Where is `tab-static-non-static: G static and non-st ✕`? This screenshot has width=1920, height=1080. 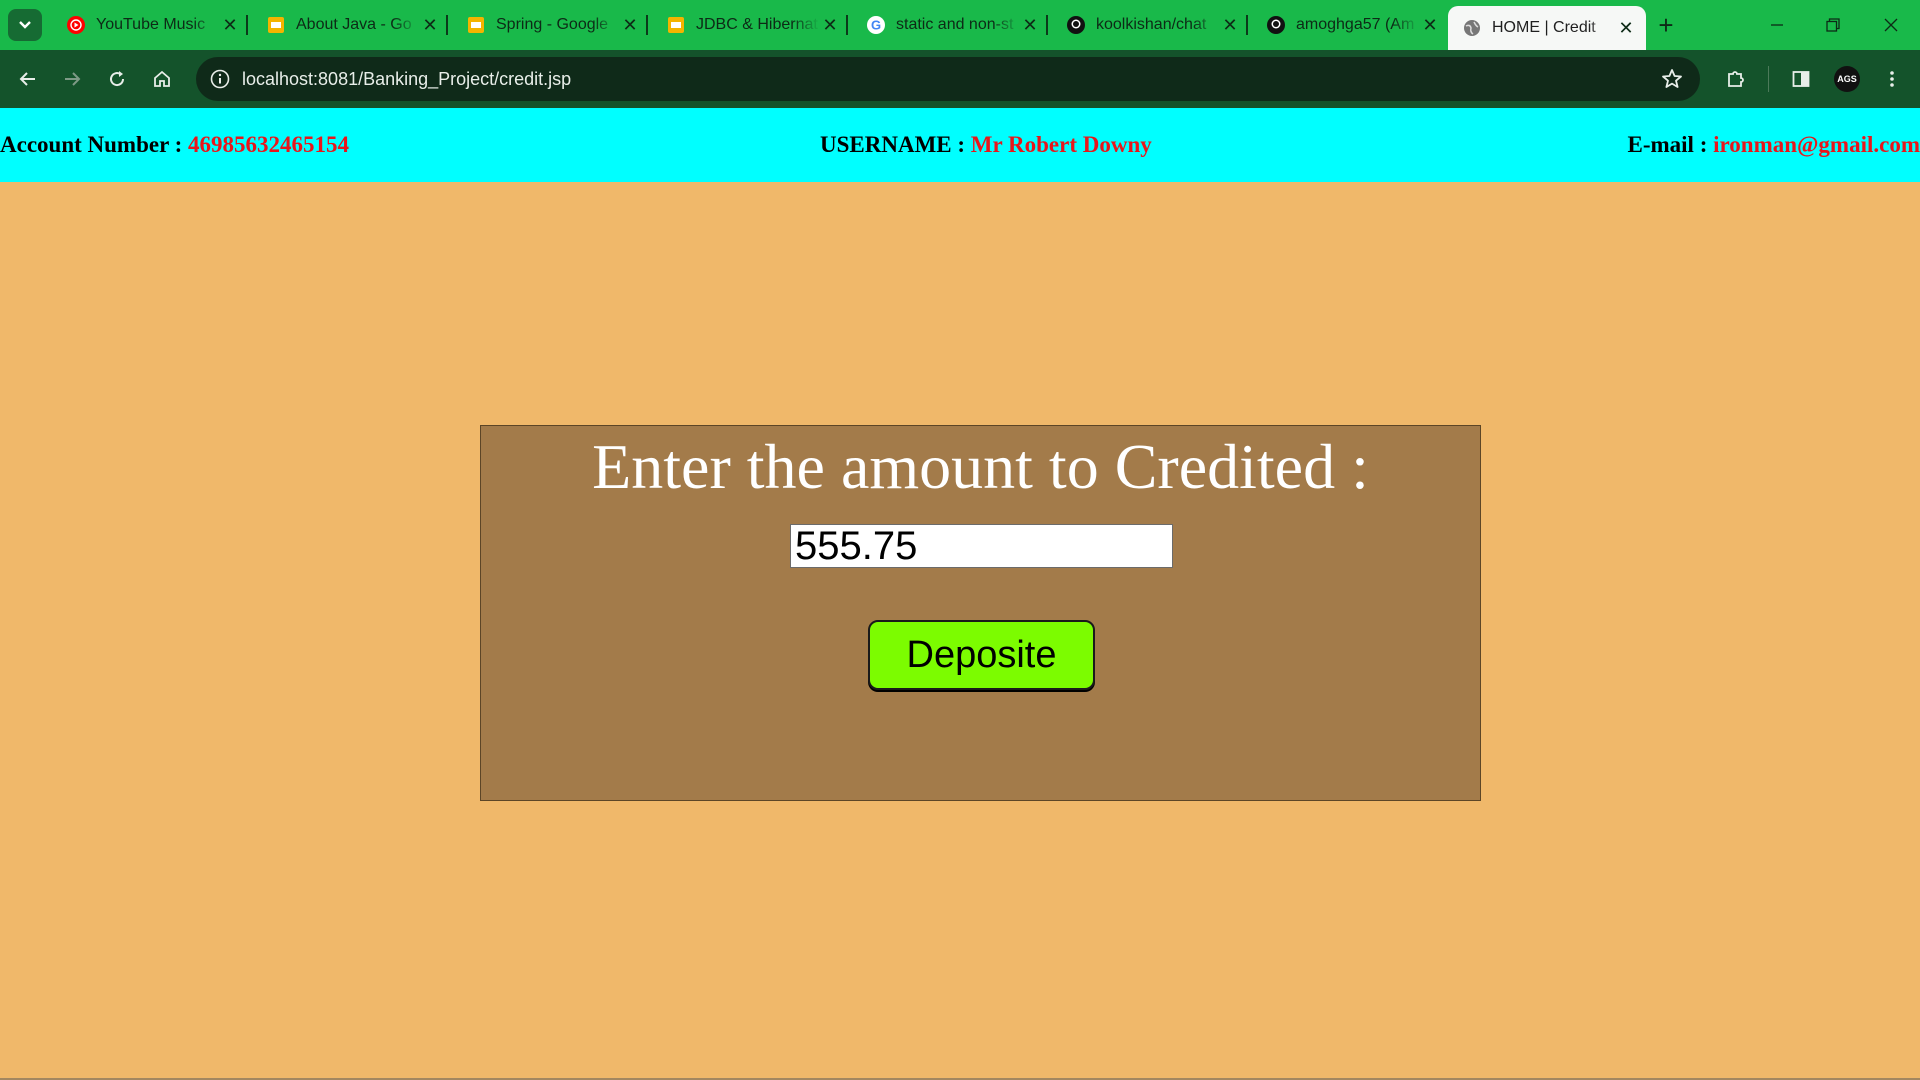 tab-static-non-static: G static and non-st ✕ is located at coordinates (951, 25).